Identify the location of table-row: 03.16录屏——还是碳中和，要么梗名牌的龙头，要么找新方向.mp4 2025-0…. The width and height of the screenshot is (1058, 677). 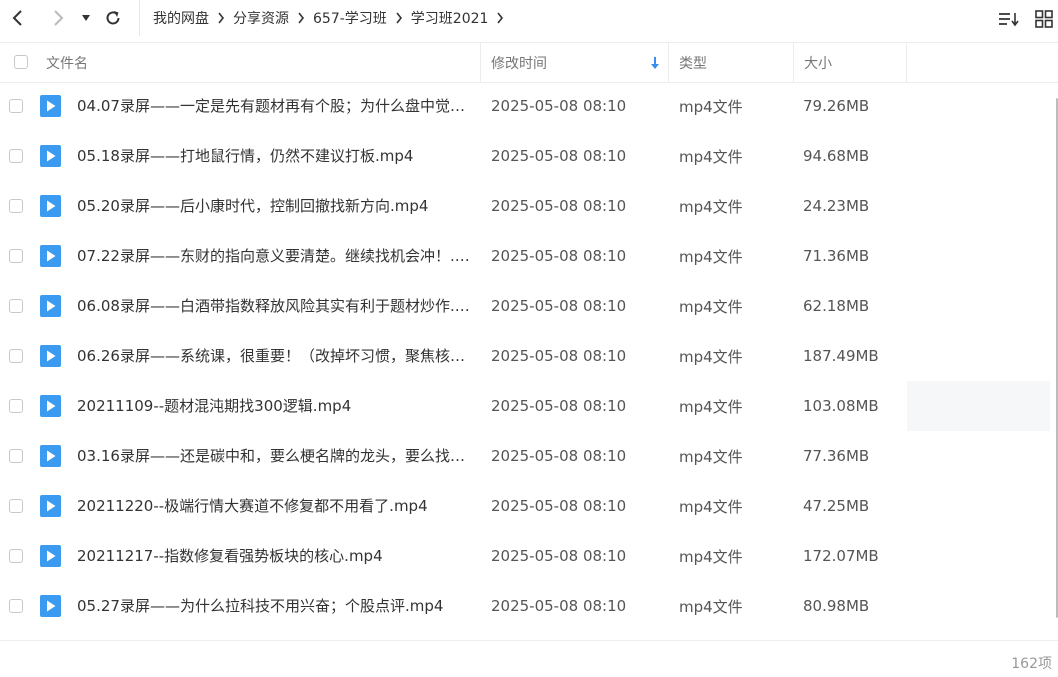
(525, 456).